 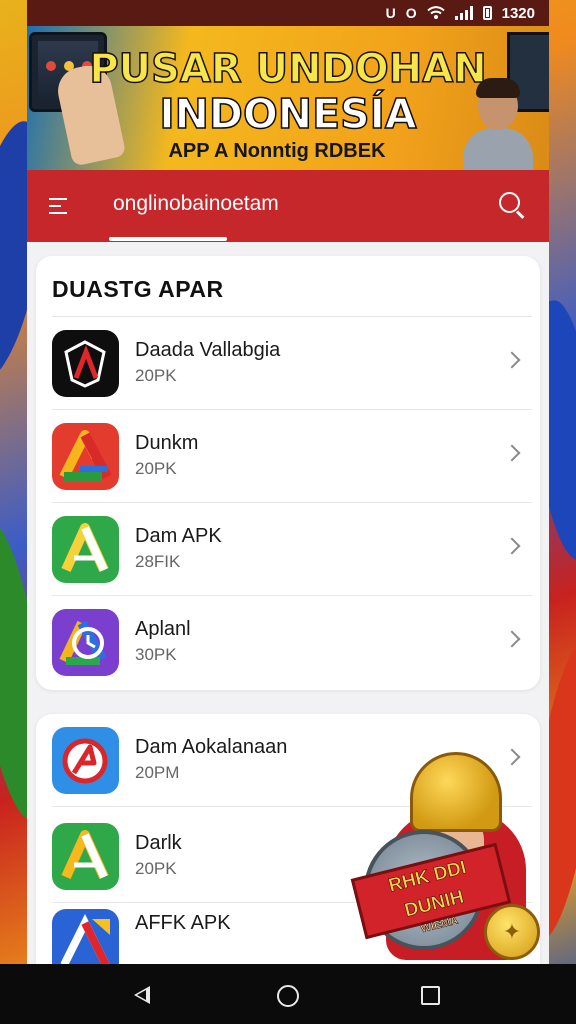 I want to click on list-item: Aplanl 30PK, so click(x=288, y=642).